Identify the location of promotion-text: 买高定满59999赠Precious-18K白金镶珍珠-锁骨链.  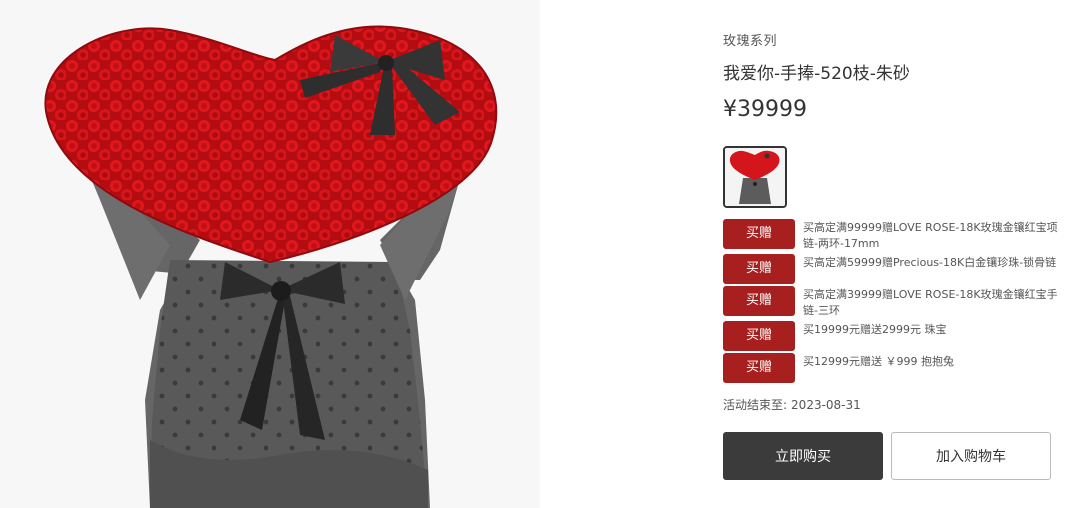
(930, 262).